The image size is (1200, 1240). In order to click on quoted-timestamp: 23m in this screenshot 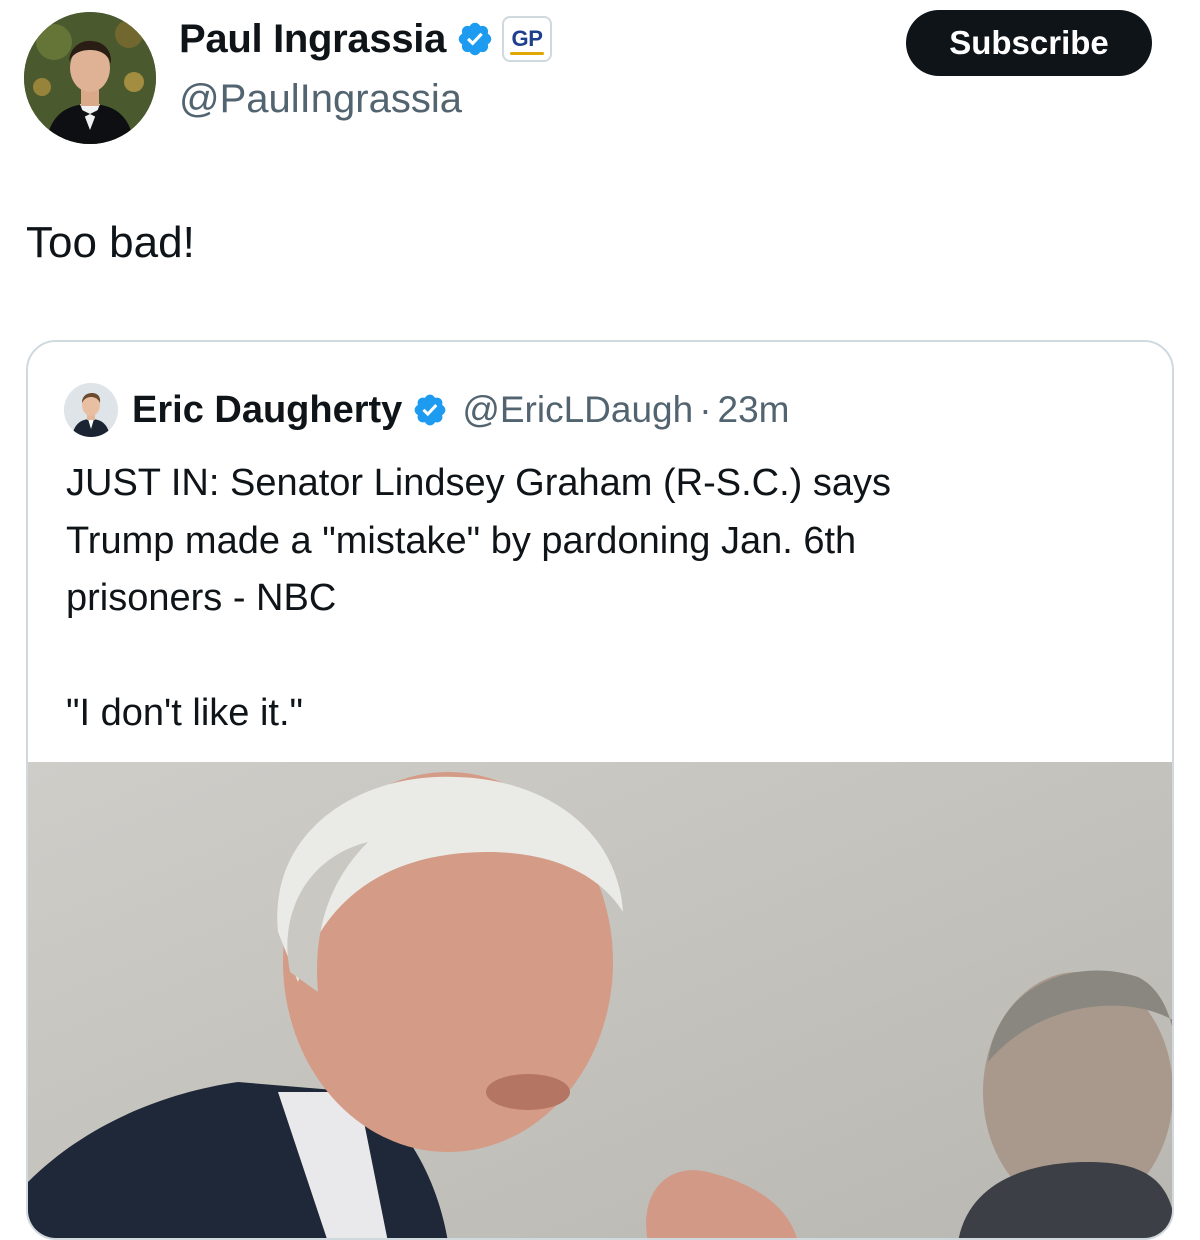, I will do `click(754, 410)`.